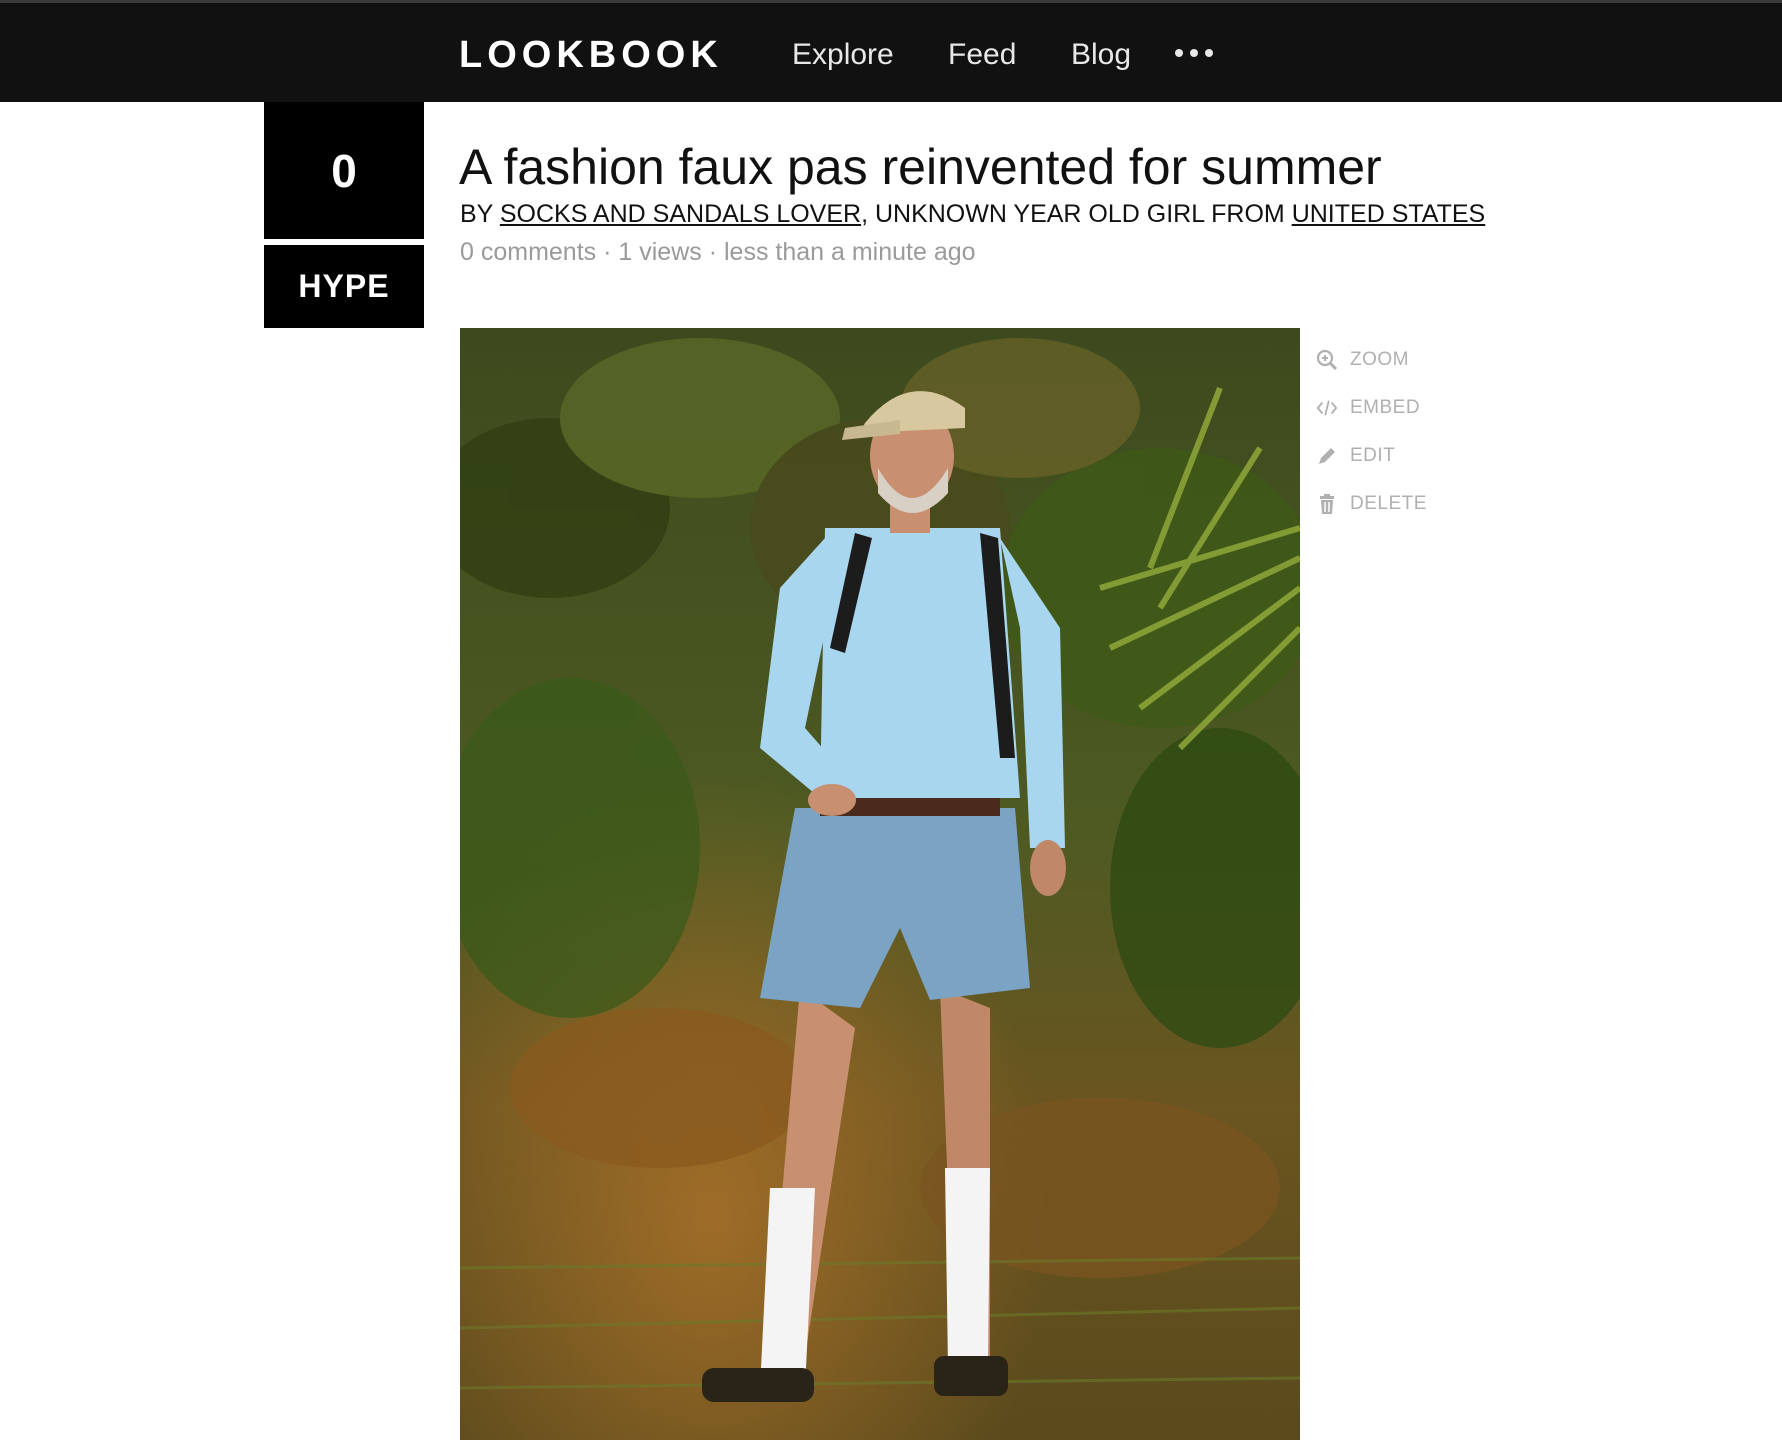  I want to click on location-link: UNITED STATES, so click(1389, 214).